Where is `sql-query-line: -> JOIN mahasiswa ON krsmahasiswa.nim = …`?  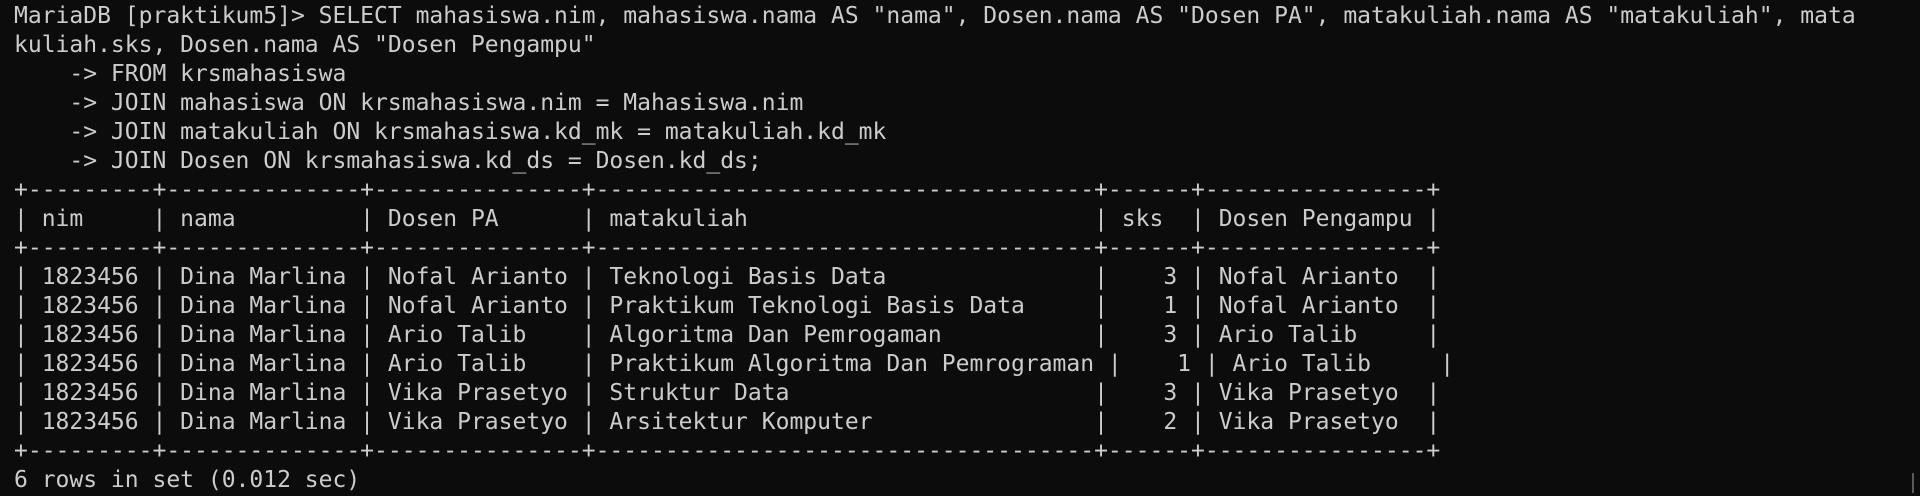
sql-query-line: -> JOIN mahasiswa ON krsmahasiswa.nim = … is located at coordinates (409, 103).